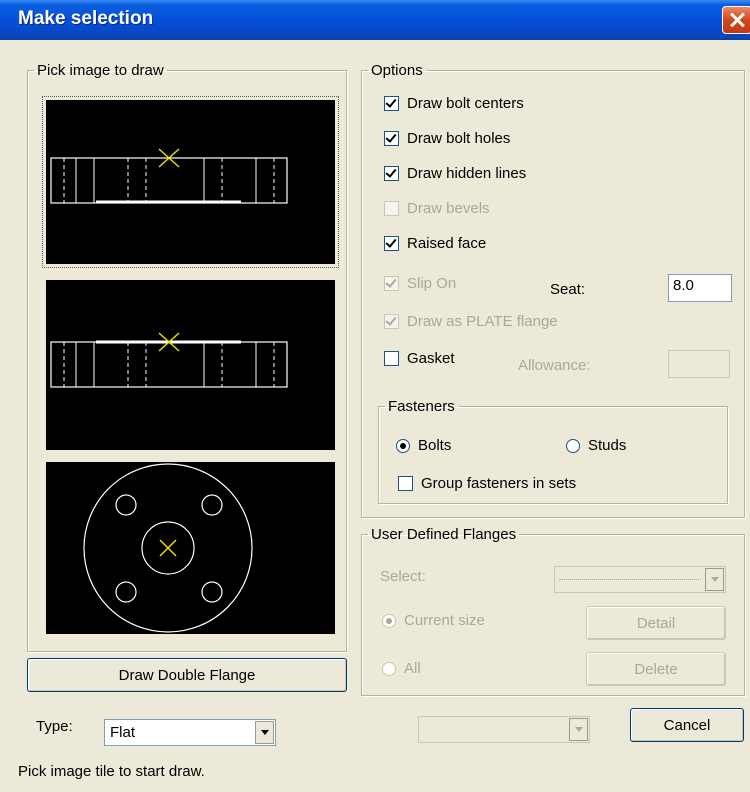  Describe the element at coordinates (465, 103) in the screenshot. I see `draw-bolt-centers-label: Draw bolt centers` at that location.